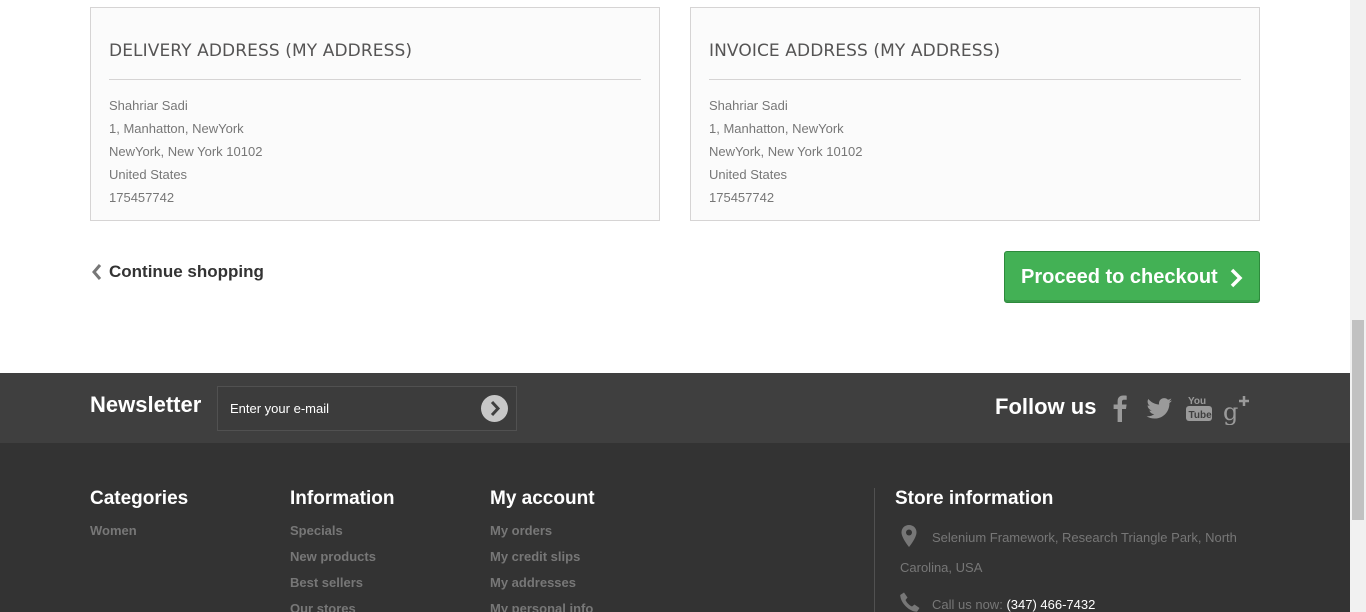 The image size is (1366, 612). Describe the element at coordinates (342, 498) in the screenshot. I see `information-title: Information` at that location.